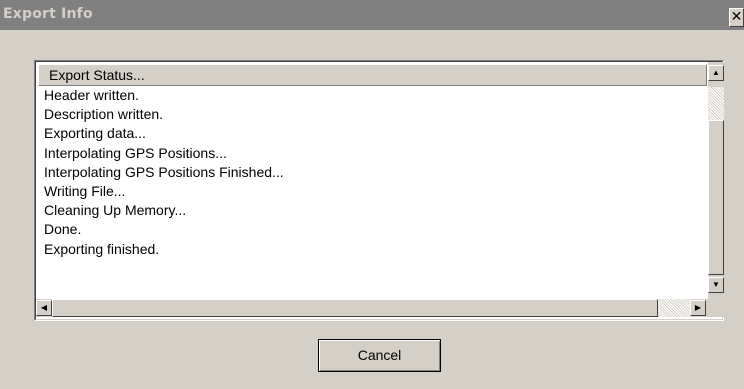 The width and height of the screenshot is (744, 389). I want to click on vertical-scrollbar: ▲ ▼, so click(716, 180).